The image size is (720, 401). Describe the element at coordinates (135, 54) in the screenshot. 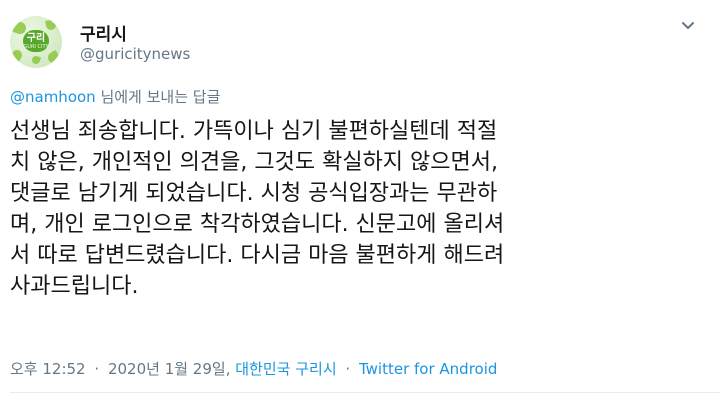

I see `user-handle: @guricitynews` at that location.